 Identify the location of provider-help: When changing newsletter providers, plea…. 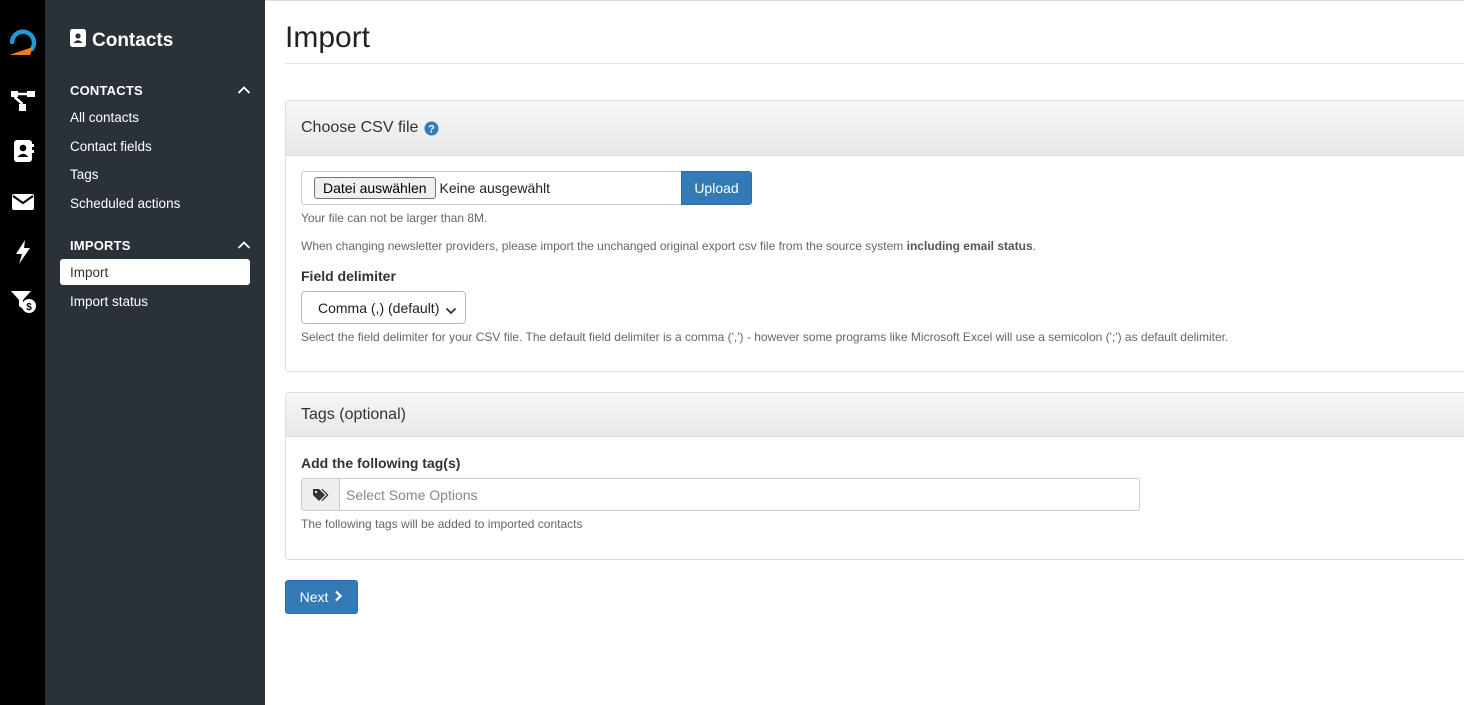
(668, 246).